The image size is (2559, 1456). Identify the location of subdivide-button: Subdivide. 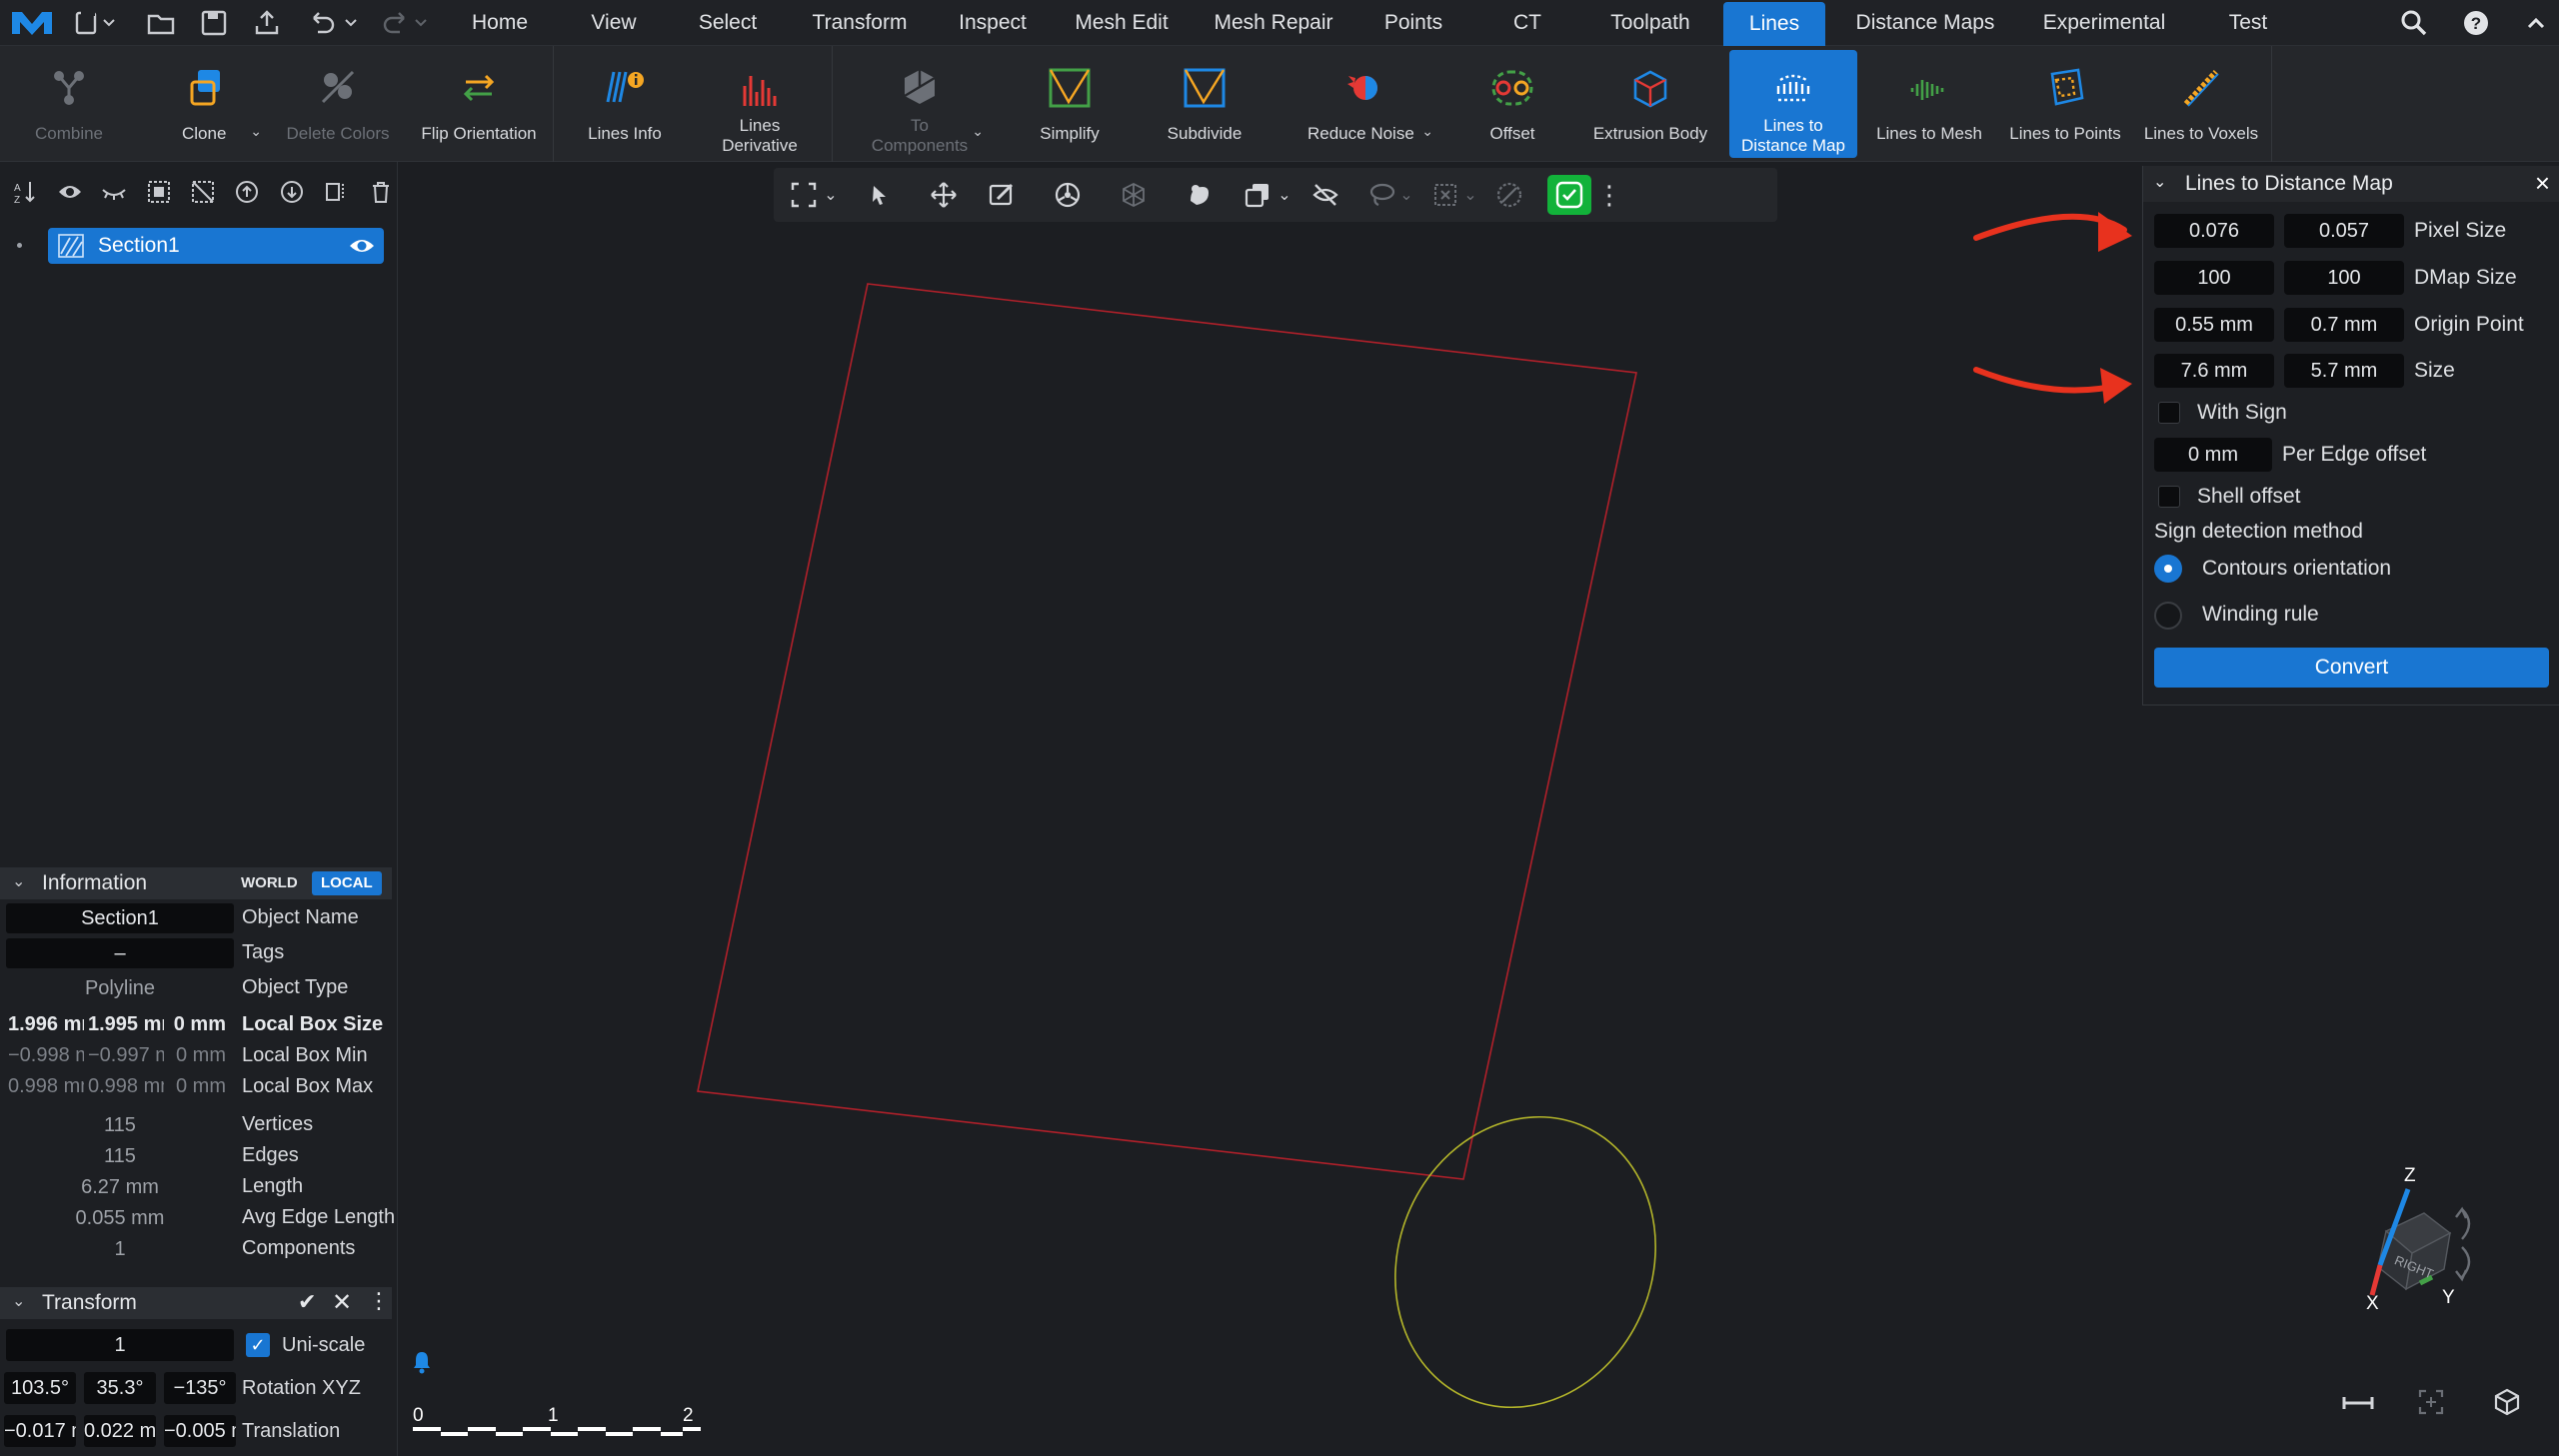
(1205, 104).